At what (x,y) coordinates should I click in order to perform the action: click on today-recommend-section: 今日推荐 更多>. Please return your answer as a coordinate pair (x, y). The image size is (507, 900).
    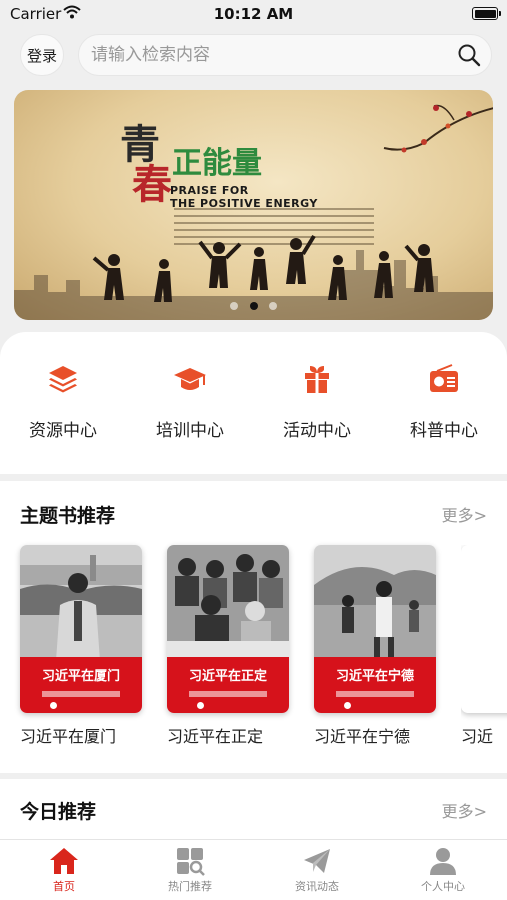
    Looking at the image, I should click on (253, 809).